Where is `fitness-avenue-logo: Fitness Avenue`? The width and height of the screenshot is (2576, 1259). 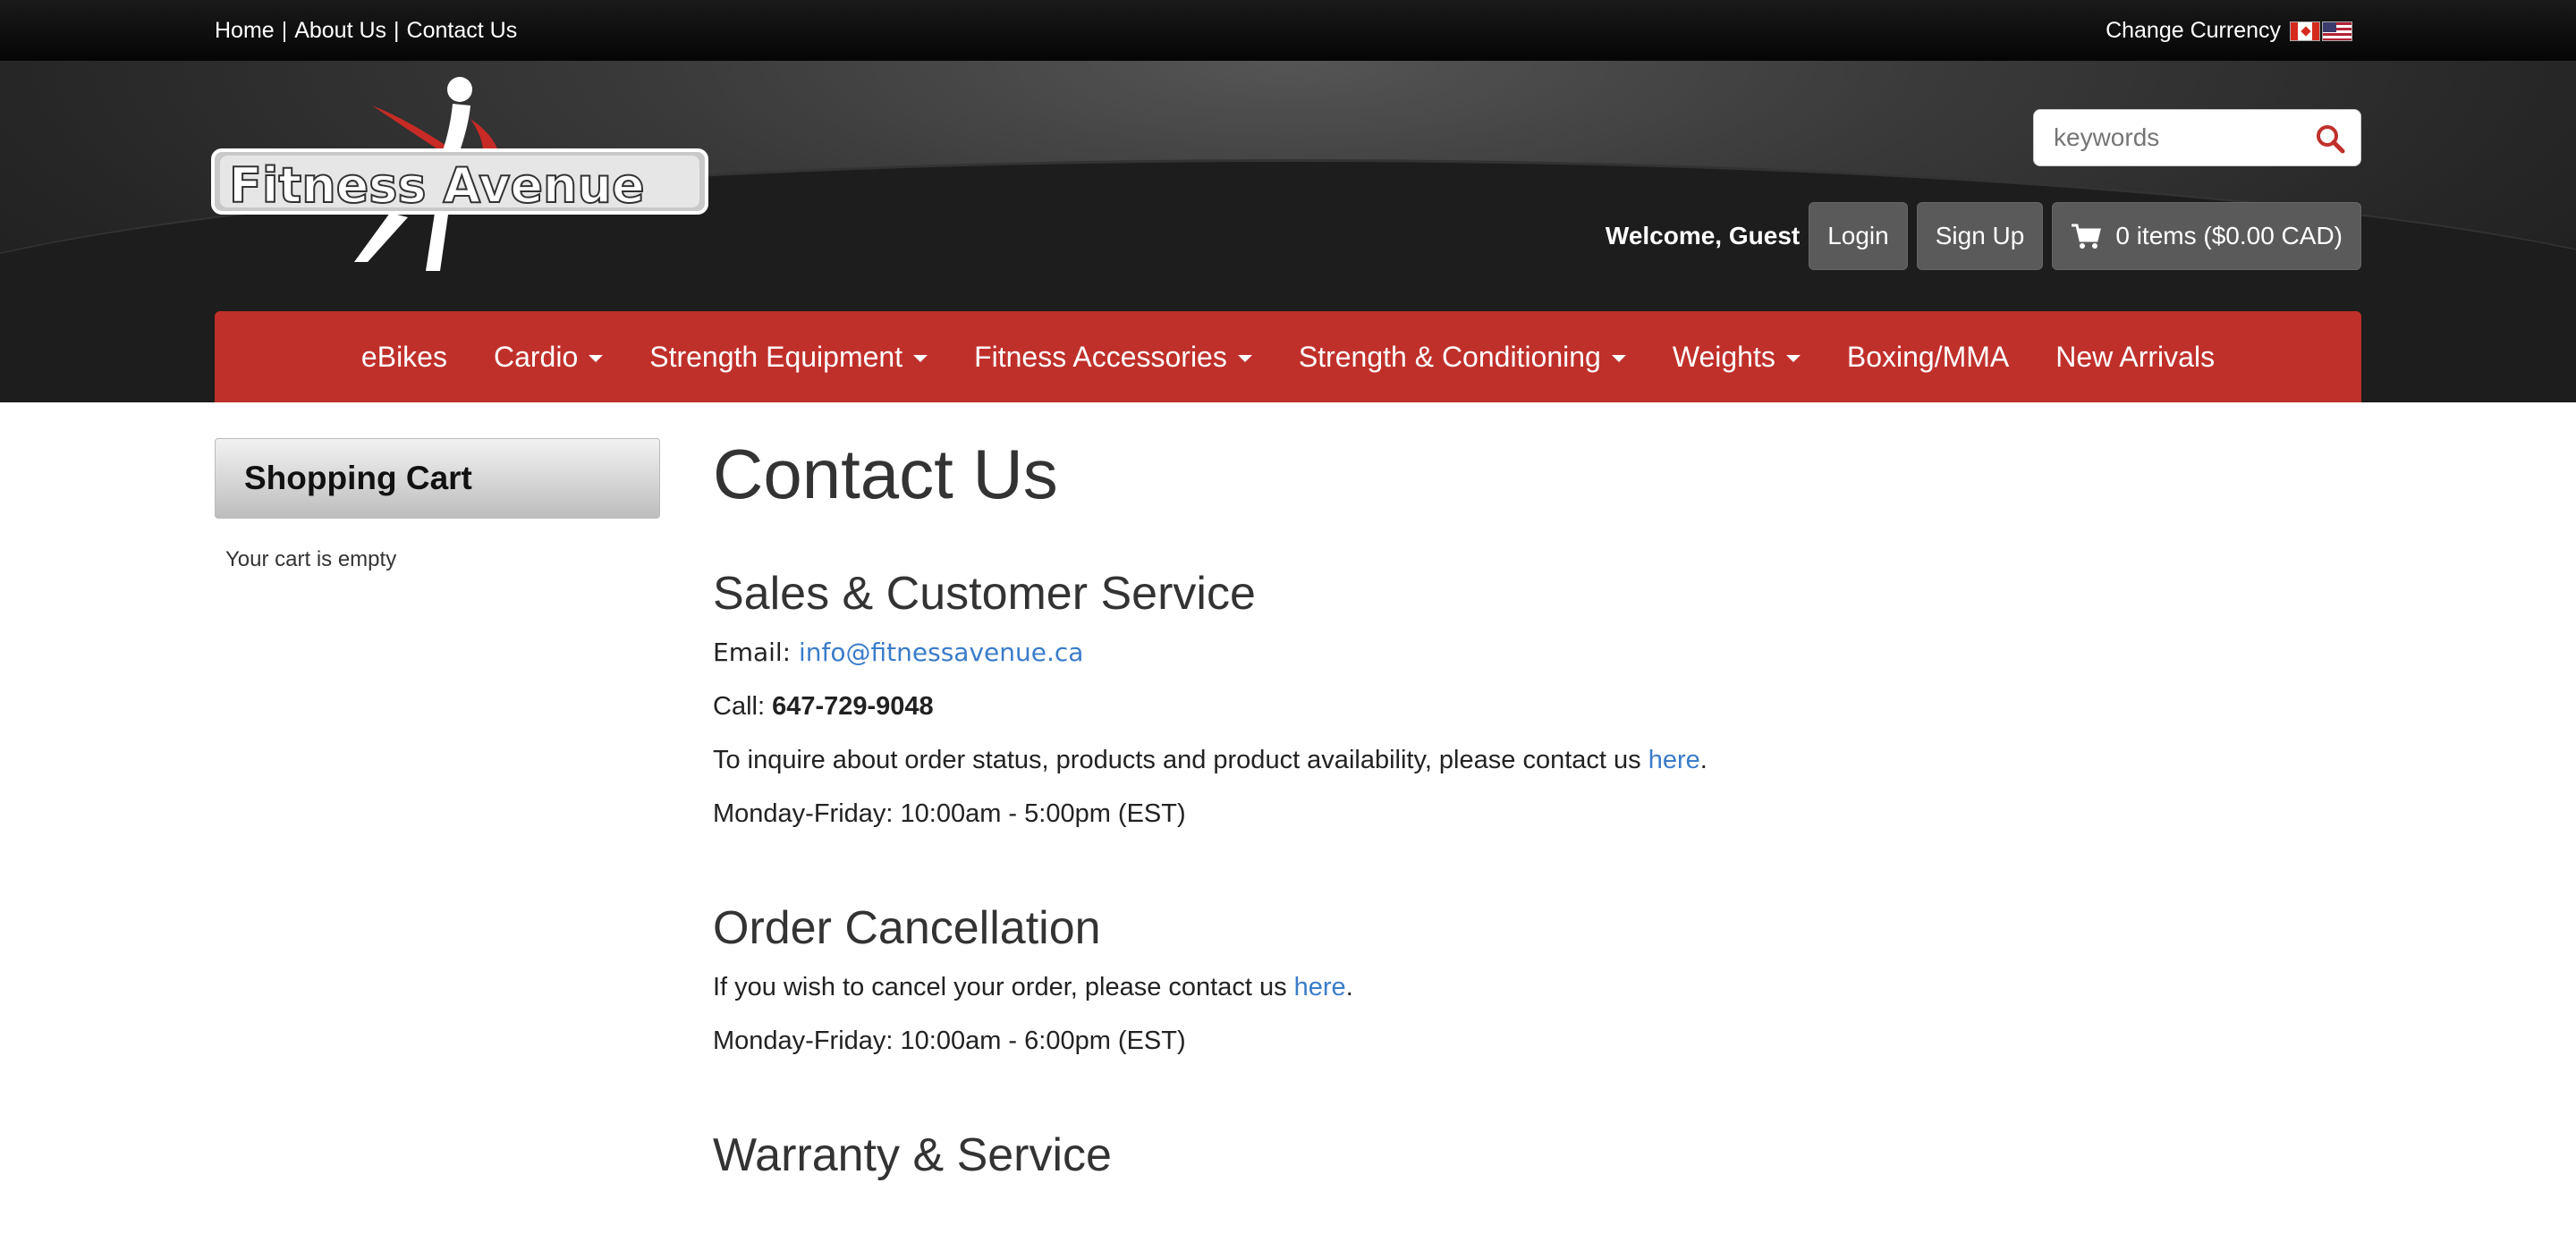 fitness-avenue-logo: Fitness Avenue is located at coordinates (459, 172).